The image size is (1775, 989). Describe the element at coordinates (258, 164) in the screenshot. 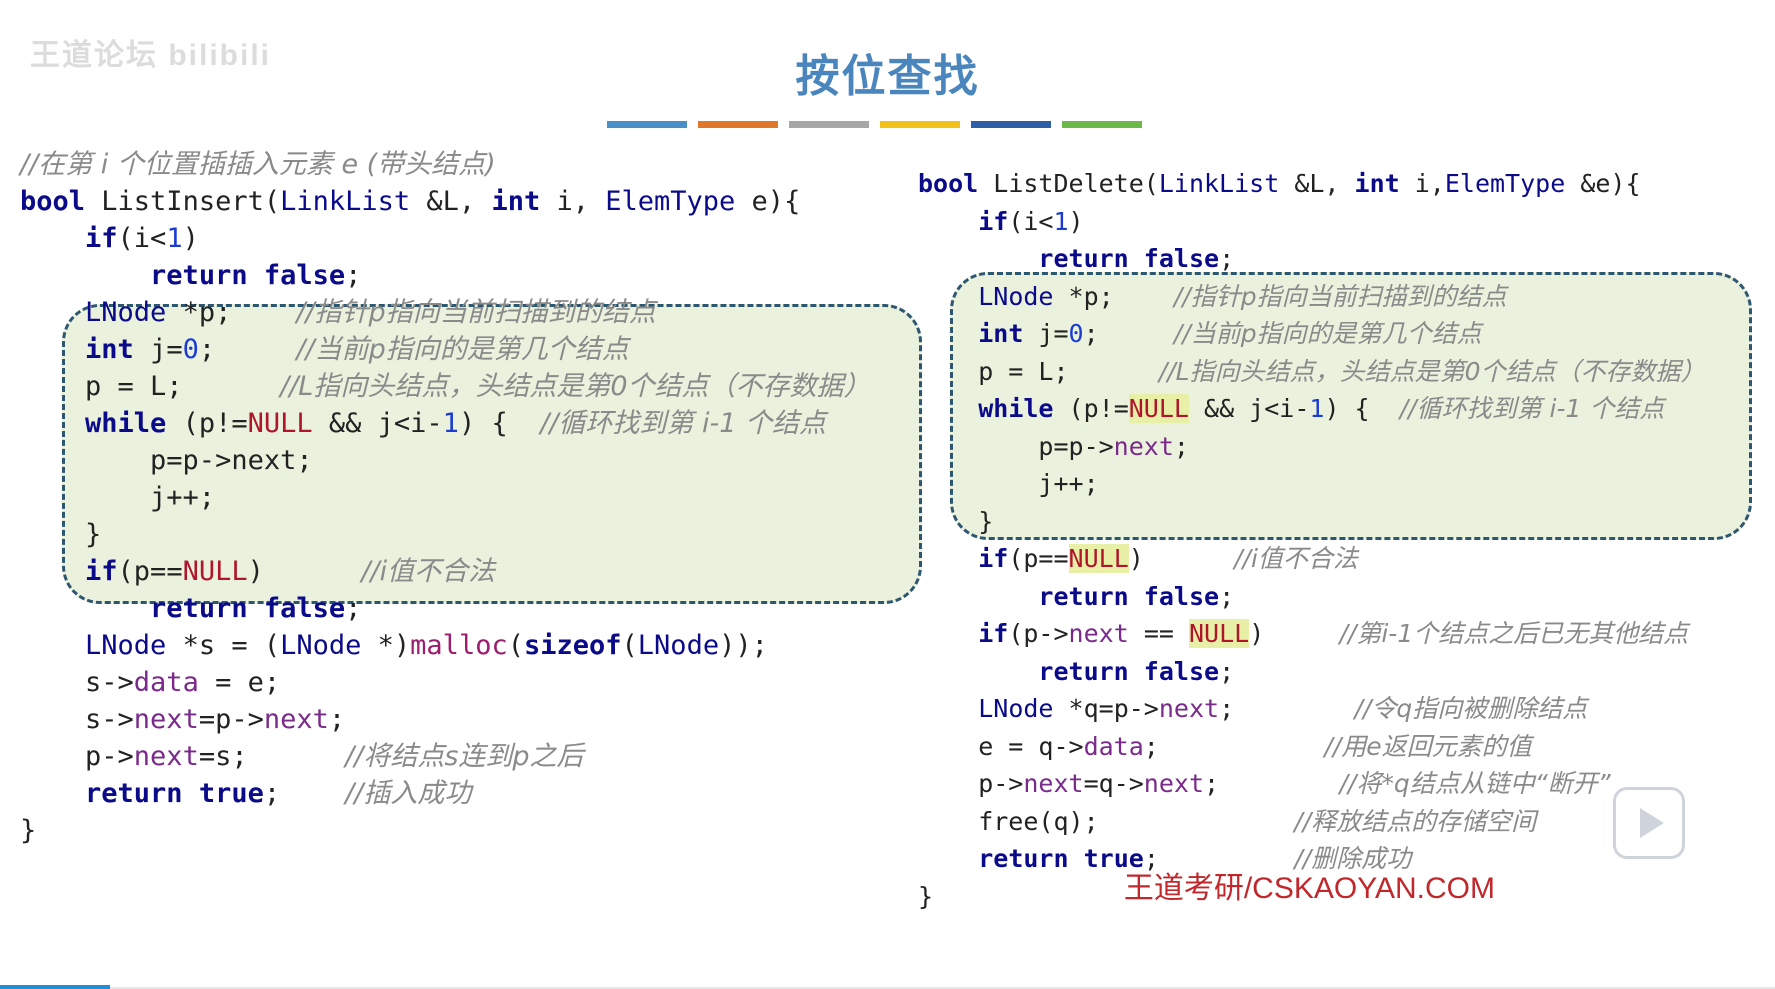

I see `code-token: //在第 i 个位置插插入元素 e (带头结点)` at that location.